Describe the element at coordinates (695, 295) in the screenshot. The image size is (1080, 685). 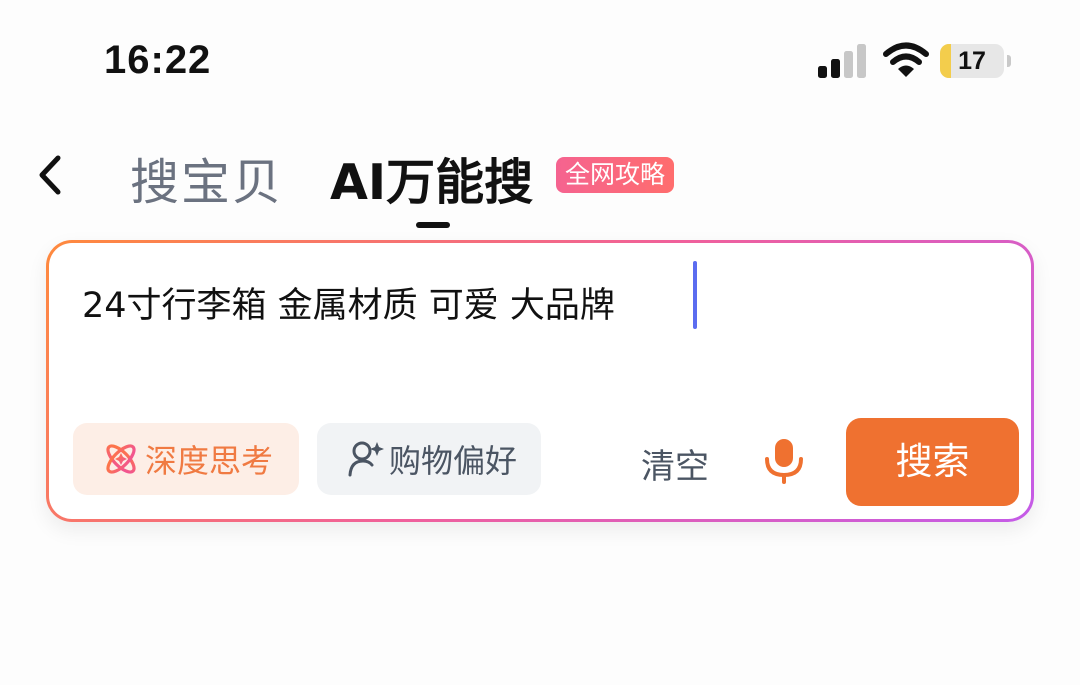
I see `text-caret` at that location.